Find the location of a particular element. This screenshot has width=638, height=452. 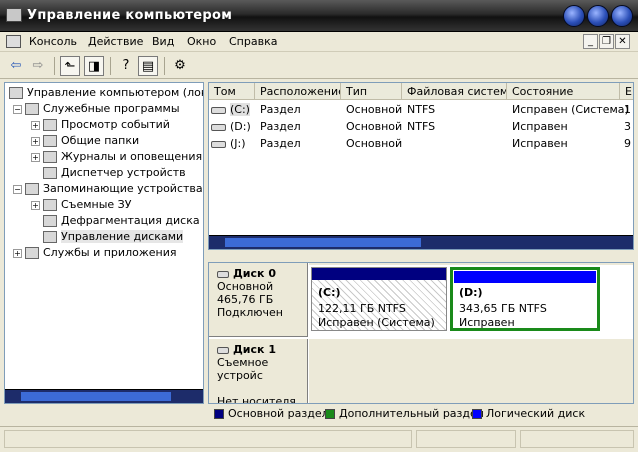

menu-window: Окно is located at coordinates (201, 41).